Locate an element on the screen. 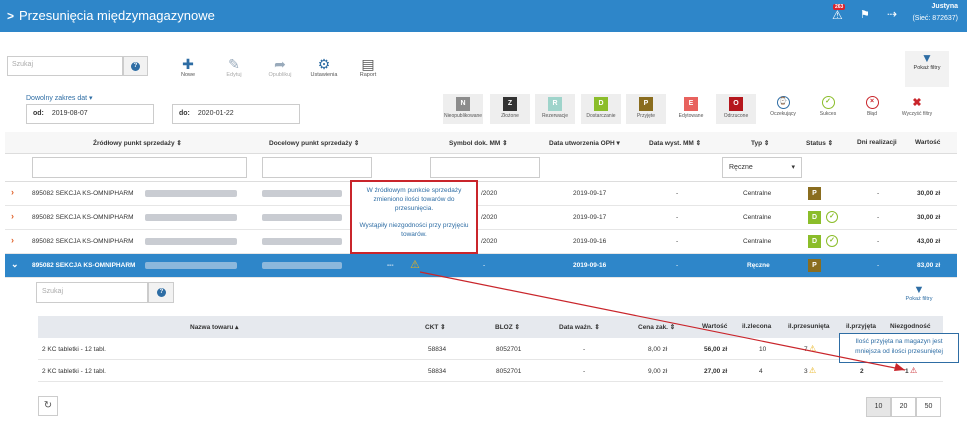 The image size is (967, 431). annotation-arrow is located at coordinates (662, 321).